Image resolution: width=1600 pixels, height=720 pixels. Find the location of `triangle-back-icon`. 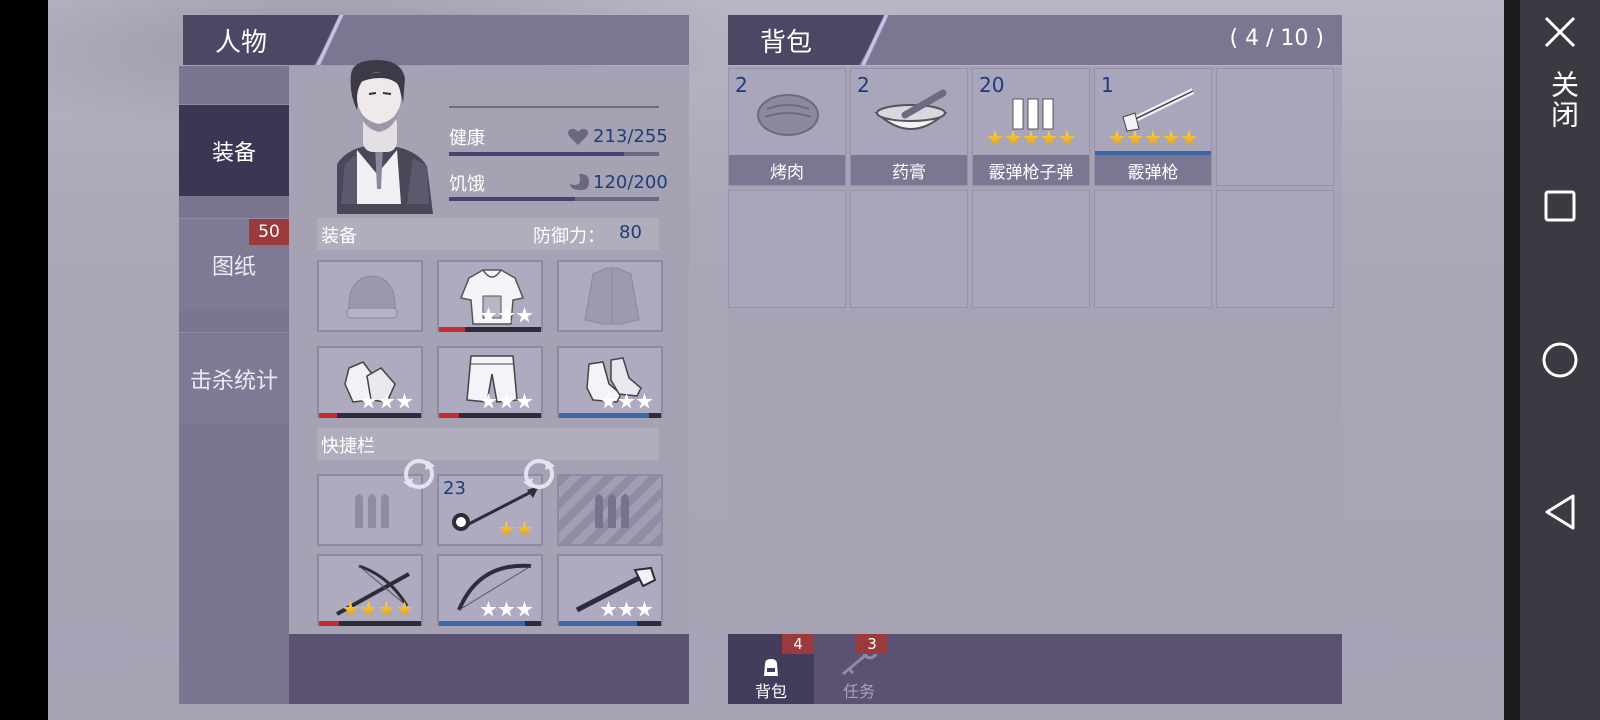

triangle-back-icon is located at coordinates (1560, 512).